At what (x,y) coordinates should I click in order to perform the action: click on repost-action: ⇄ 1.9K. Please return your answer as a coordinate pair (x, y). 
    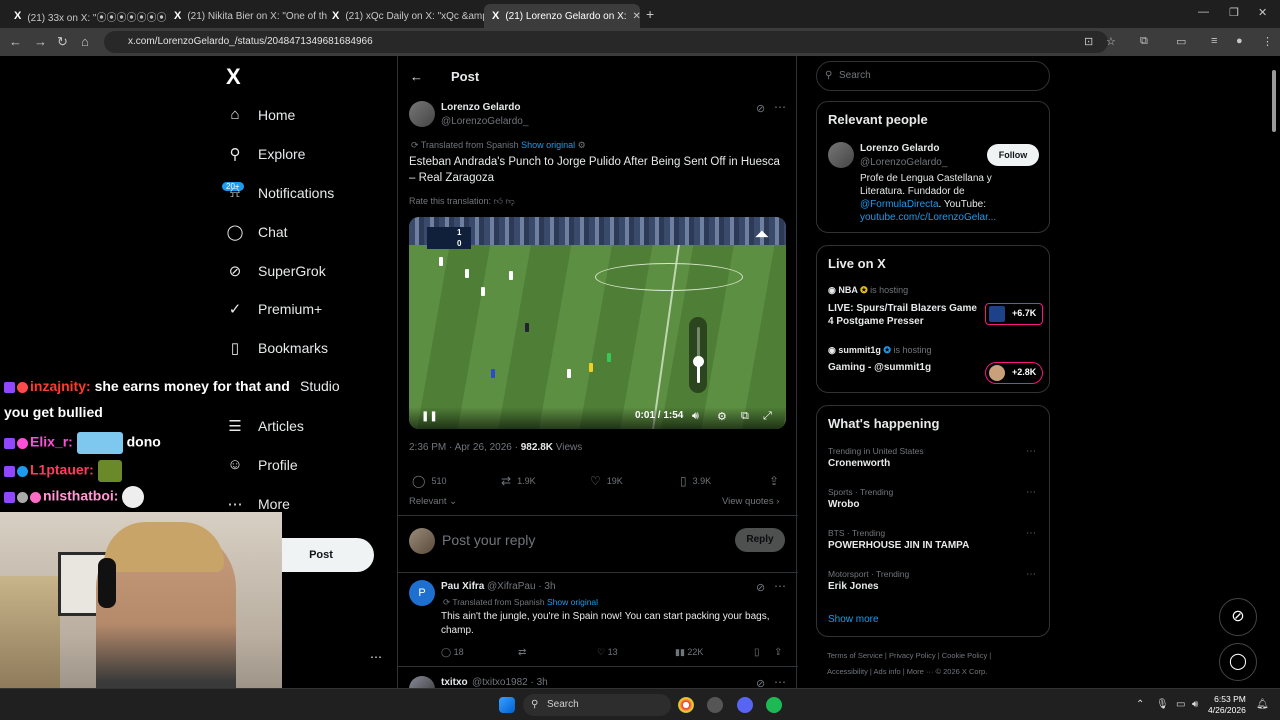
    Looking at the image, I should click on (518, 481).